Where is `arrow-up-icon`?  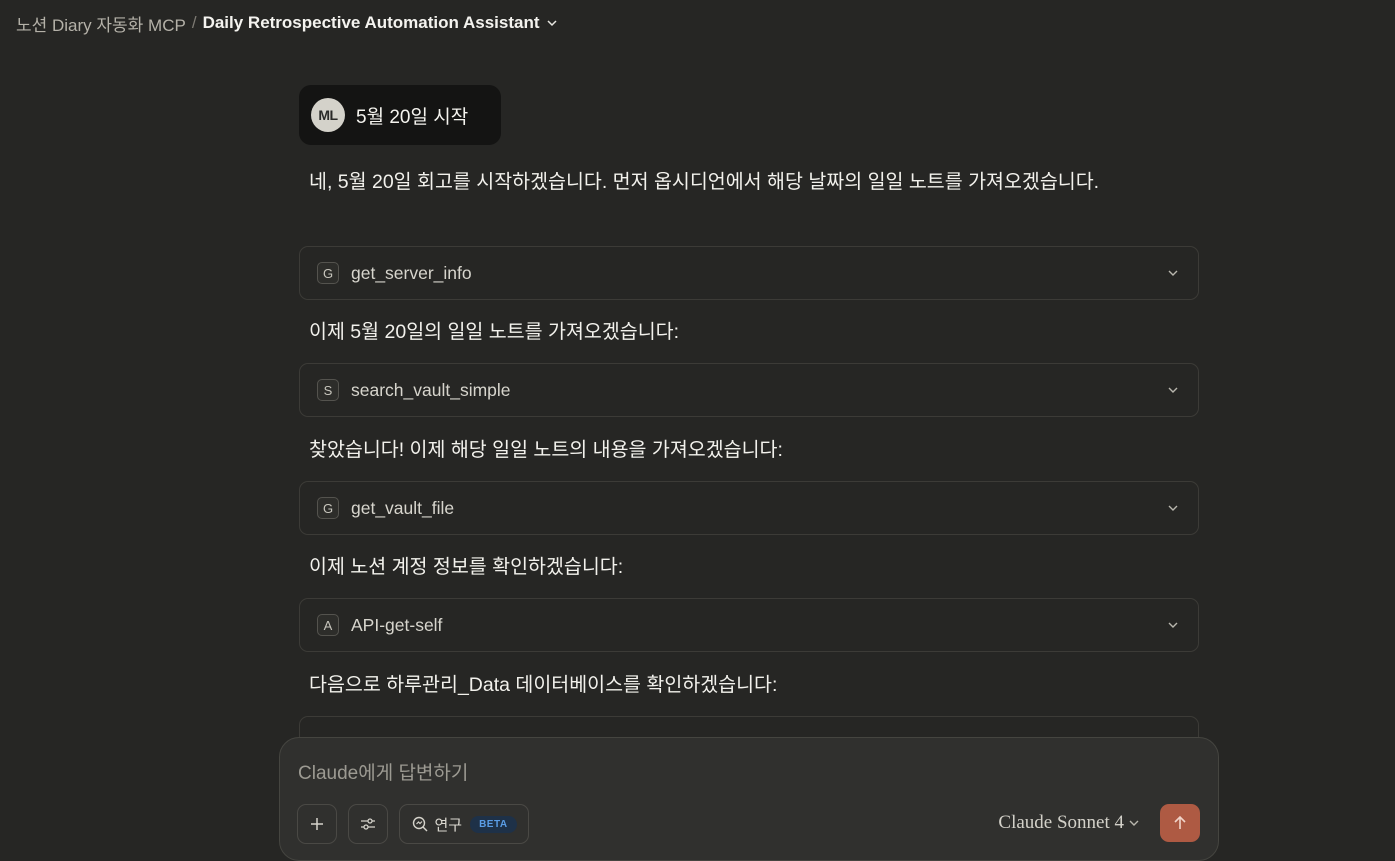
arrow-up-icon is located at coordinates (1180, 822).